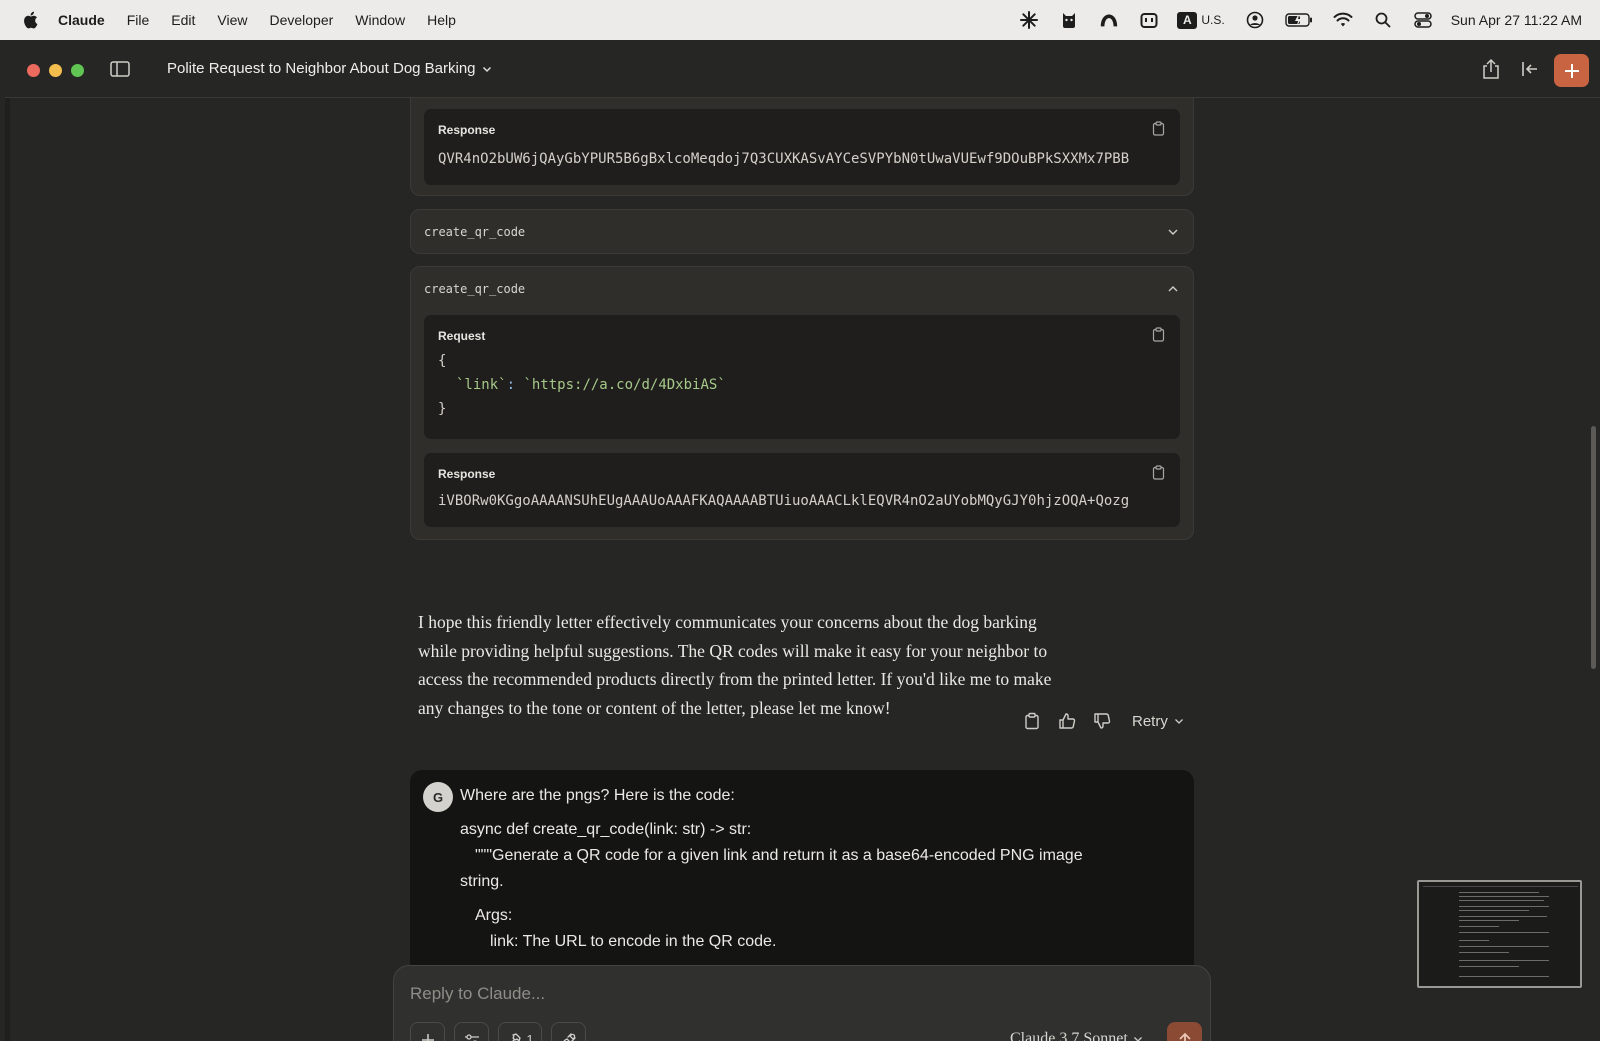  Describe the element at coordinates (633, 941) in the screenshot. I see `user-line: link: The URL to encode in the QR code.` at that location.